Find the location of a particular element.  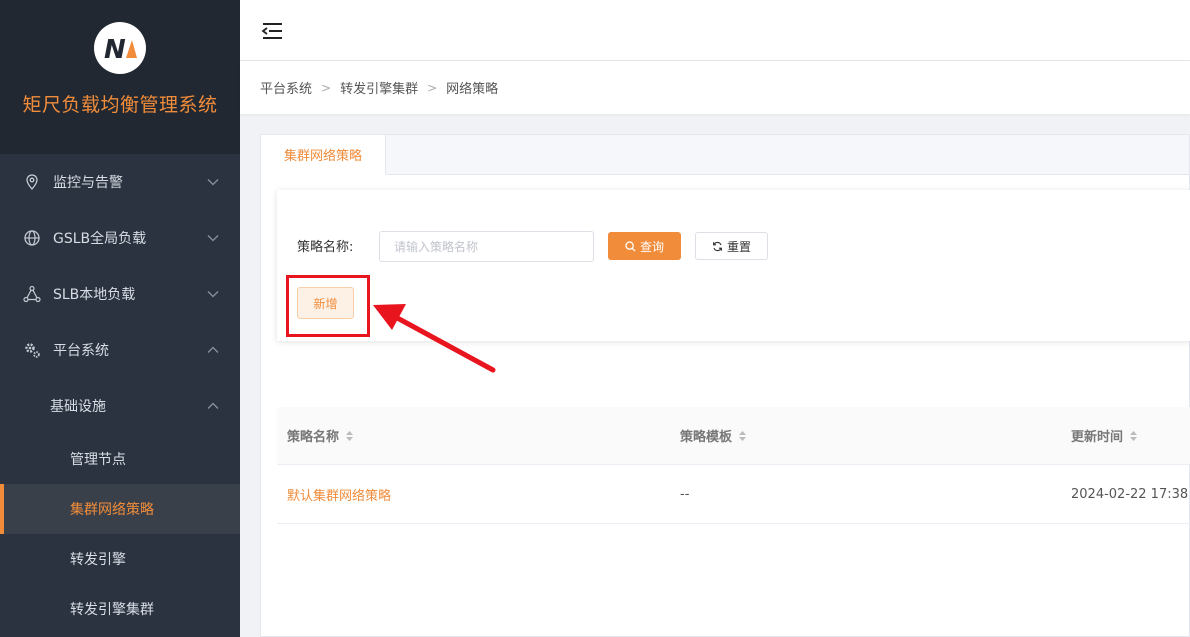

cell-policy-template: -- is located at coordinates (685, 494).